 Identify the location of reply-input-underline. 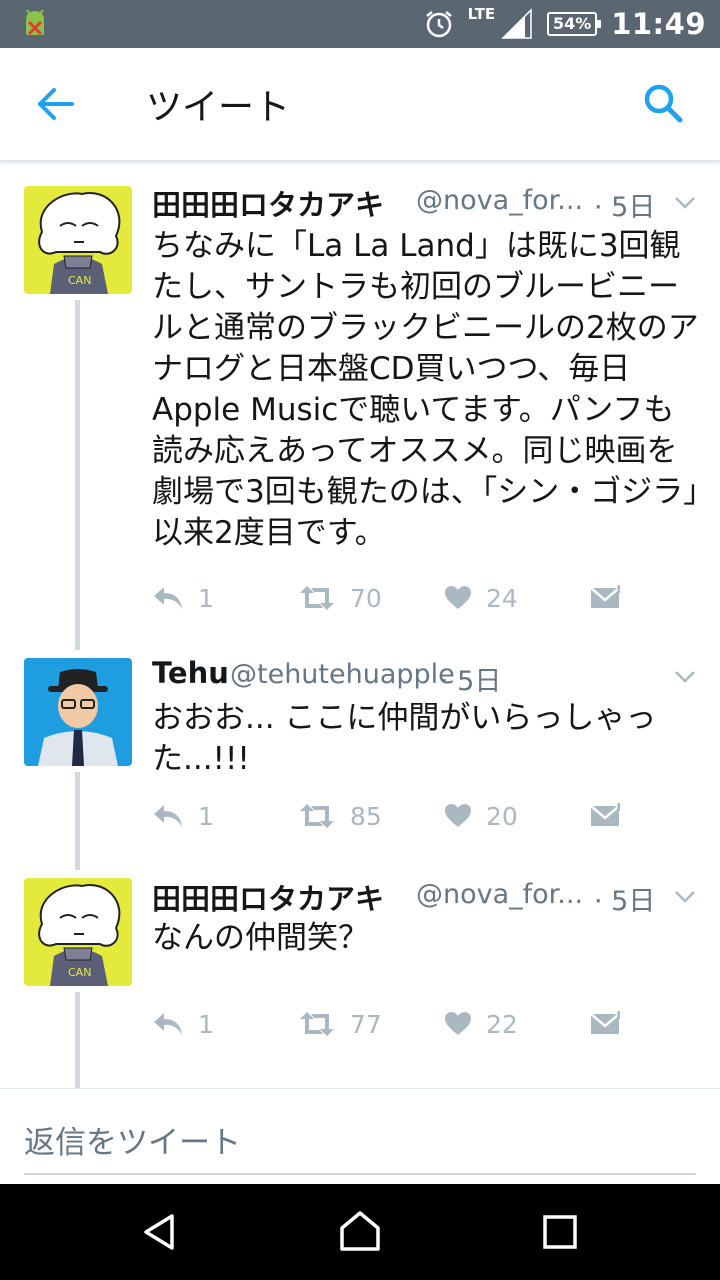
(360, 1174).